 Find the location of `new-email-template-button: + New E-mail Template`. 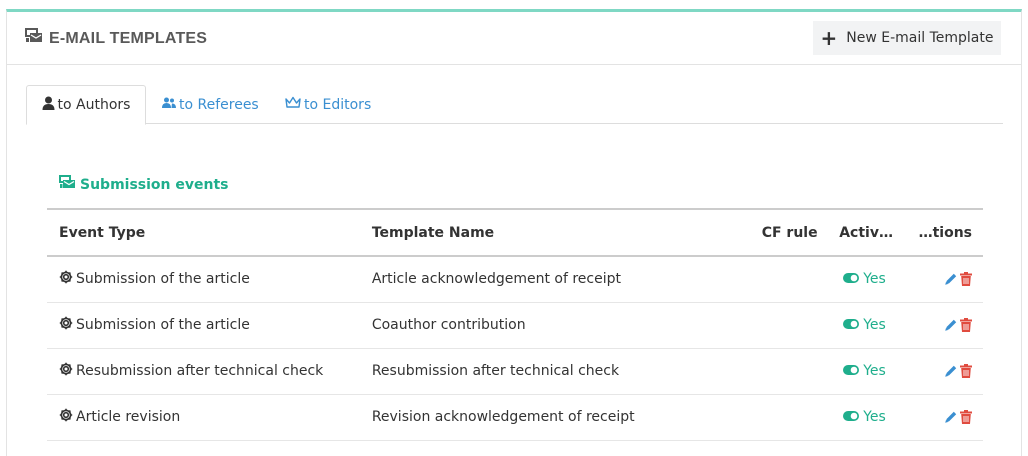

new-email-template-button: + New E-mail Template is located at coordinates (907, 38).